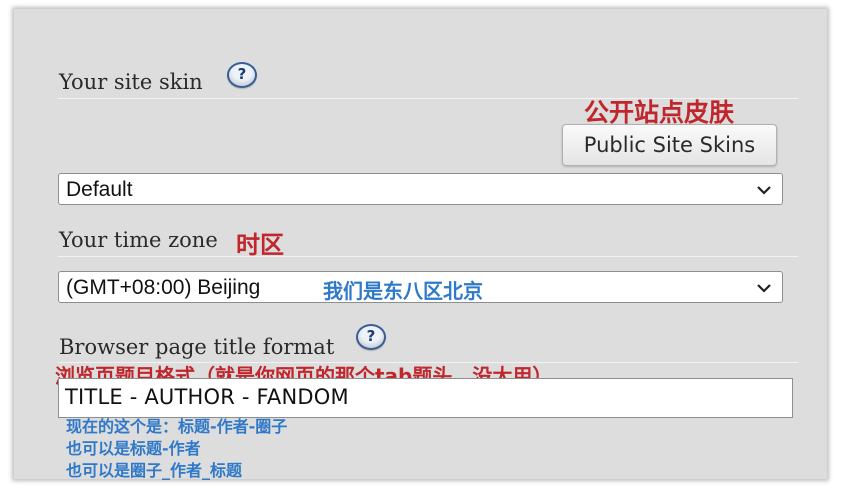  What do you see at coordinates (163, 287) in the screenshot?
I see `time-zone-selected-value: (GMT+08:00) Beijing` at bounding box center [163, 287].